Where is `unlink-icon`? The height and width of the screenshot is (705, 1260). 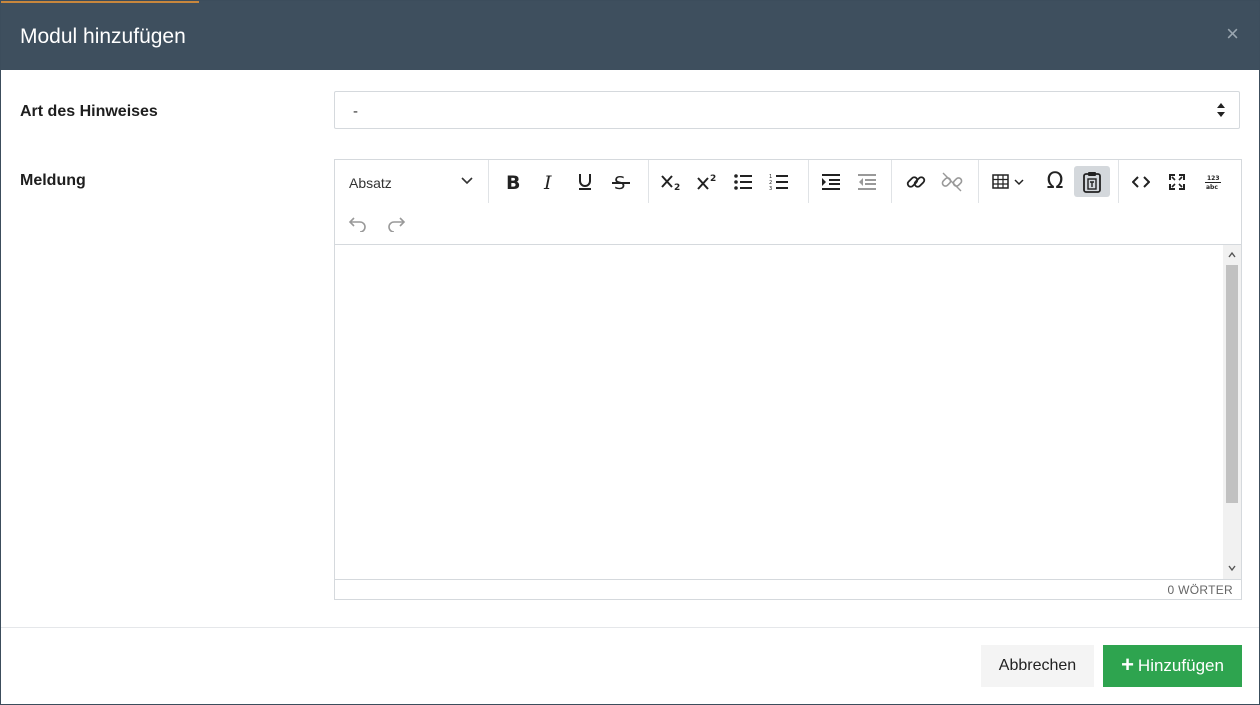 unlink-icon is located at coordinates (952, 181).